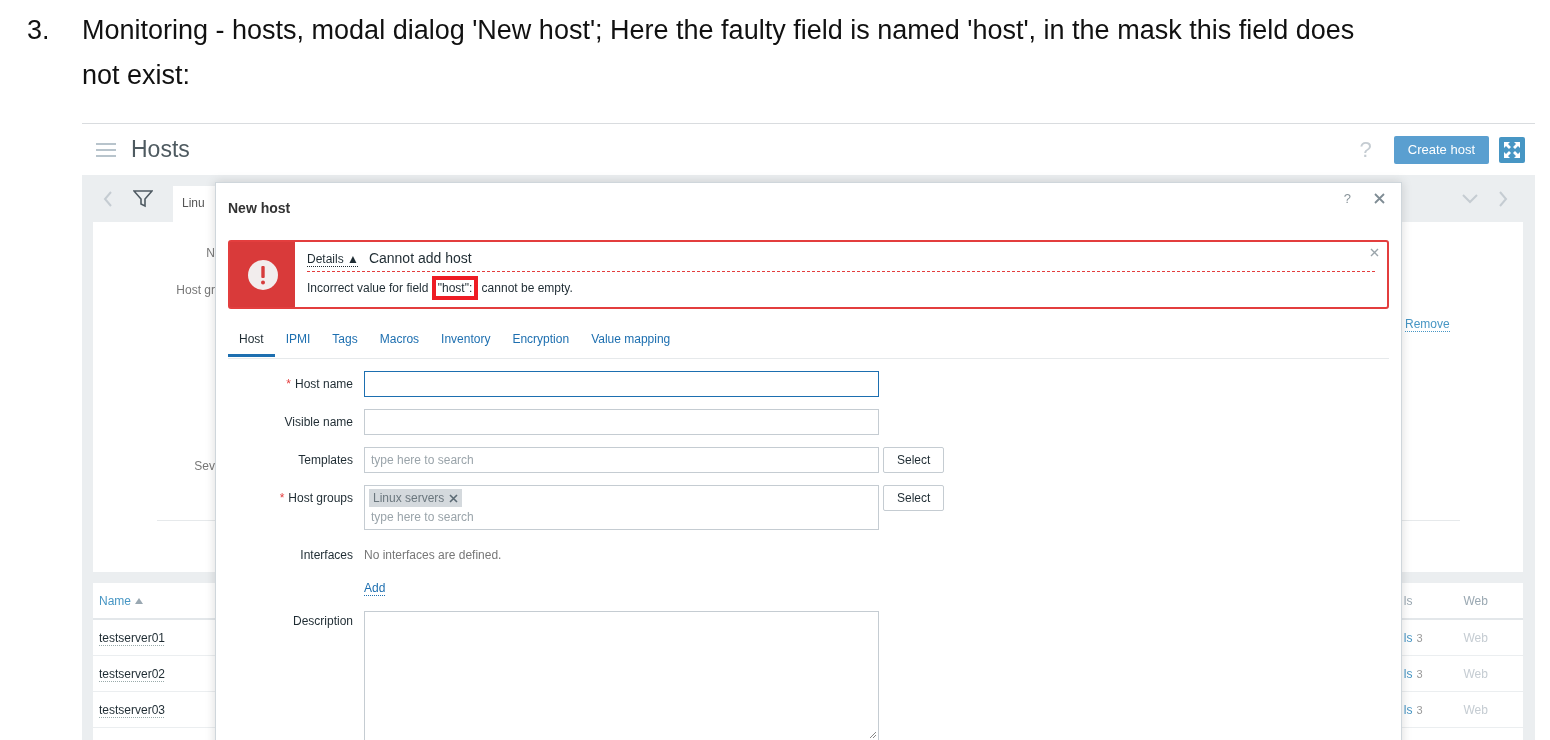 This screenshot has width=1550, height=740. What do you see at coordinates (315, 498) in the screenshot?
I see `field-label: * Host groups` at bounding box center [315, 498].